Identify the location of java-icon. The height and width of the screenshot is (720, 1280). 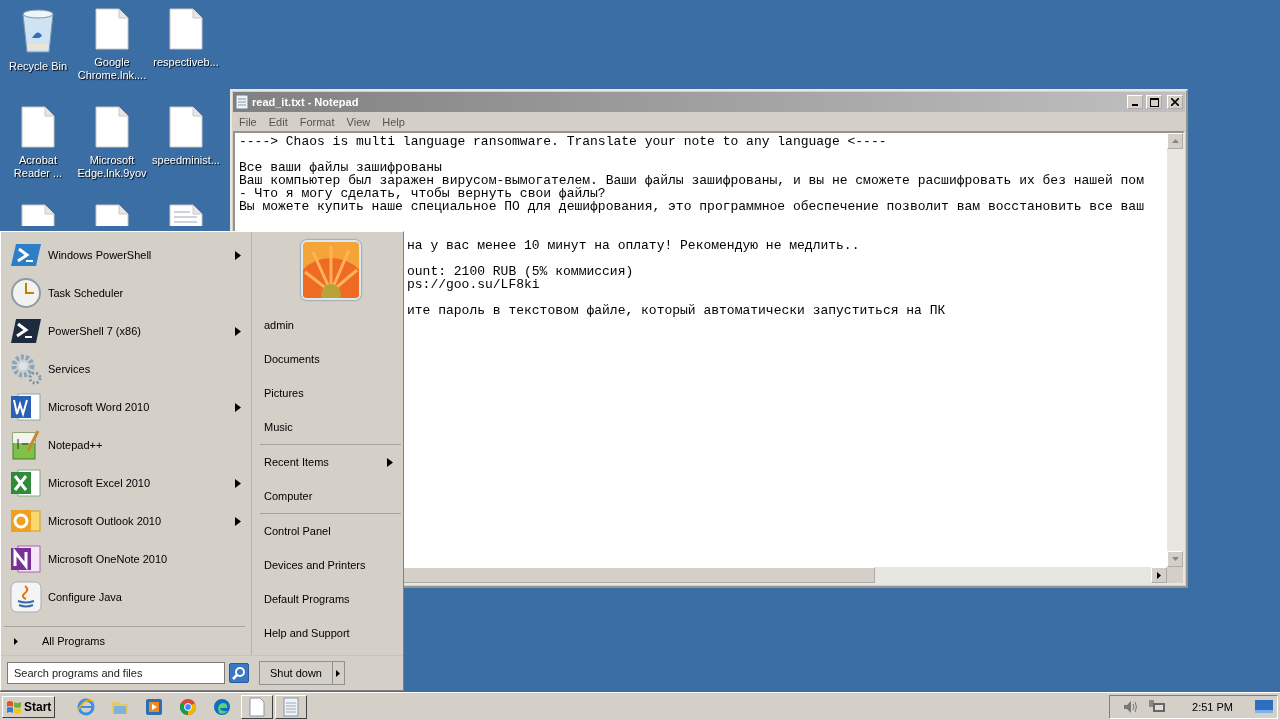
(26, 597).